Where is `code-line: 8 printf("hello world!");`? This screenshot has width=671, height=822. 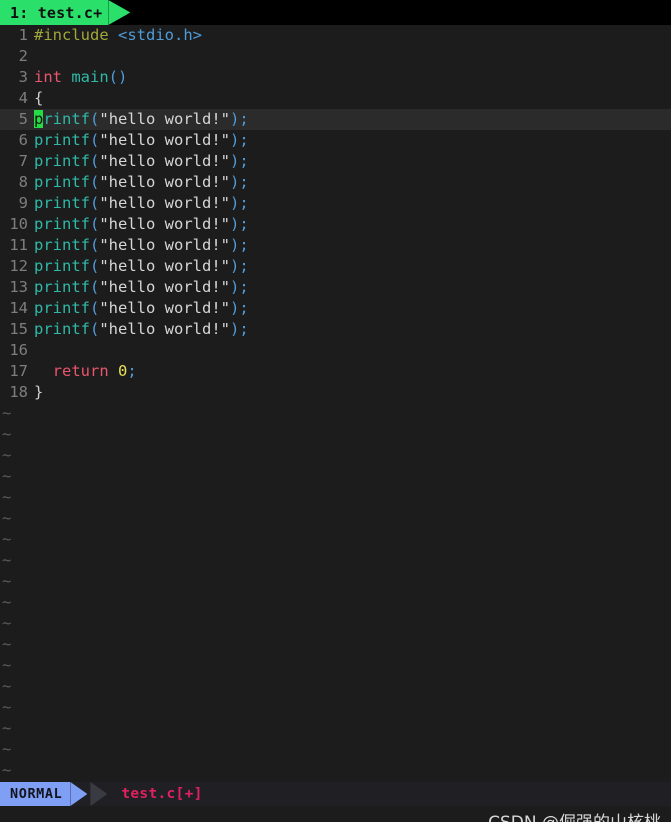
code-line: 8 printf("hello world!"); is located at coordinates (335, 182).